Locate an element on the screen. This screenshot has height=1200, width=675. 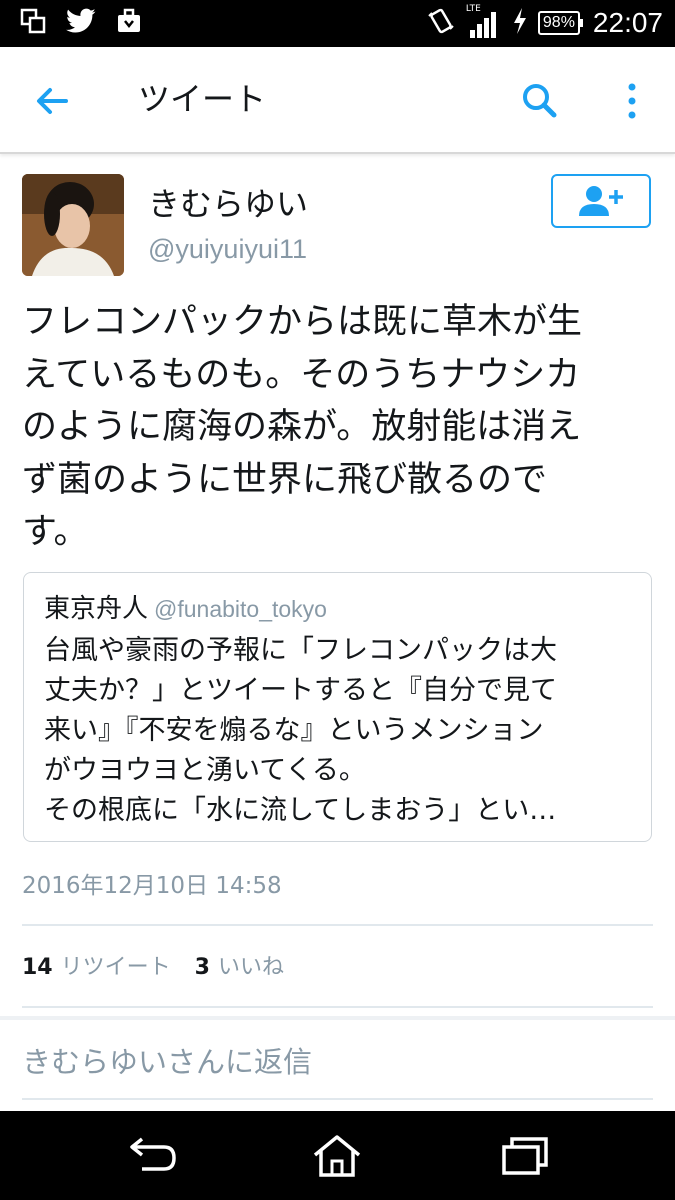
status-bar: LTE 98% 22:07 is located at coordinates (337, 23).